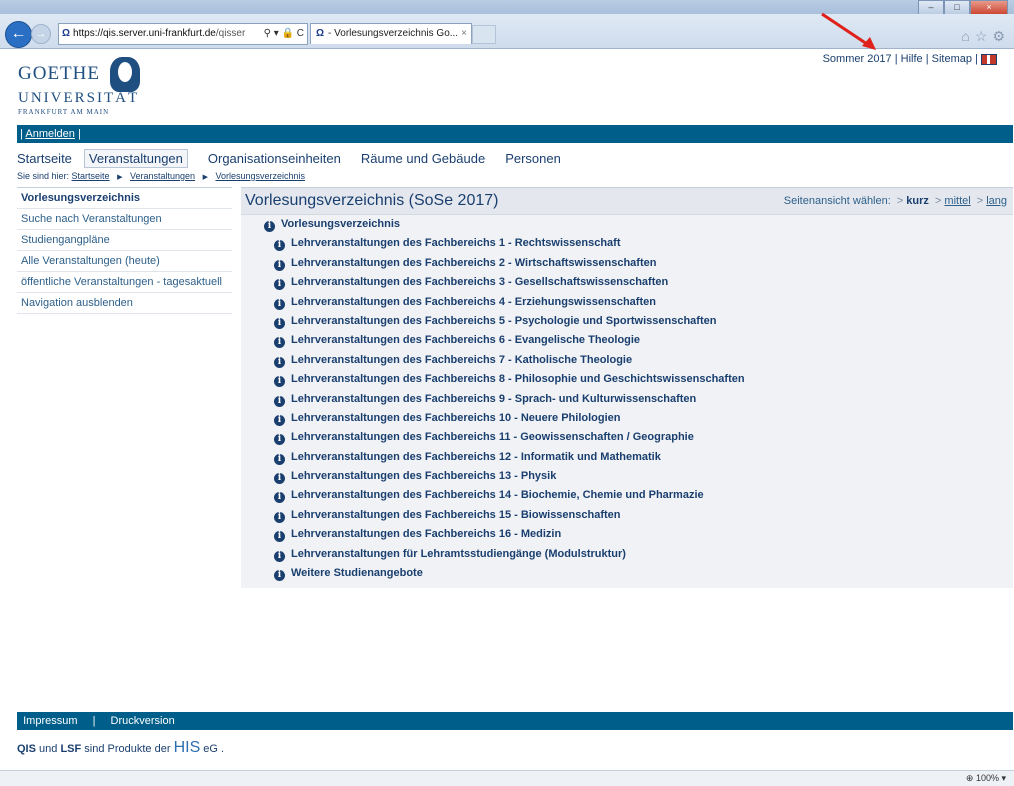 The image size is (1014, 786). I want to click on breadcrumb-arrow-icon: ▶, so click(205, 177).